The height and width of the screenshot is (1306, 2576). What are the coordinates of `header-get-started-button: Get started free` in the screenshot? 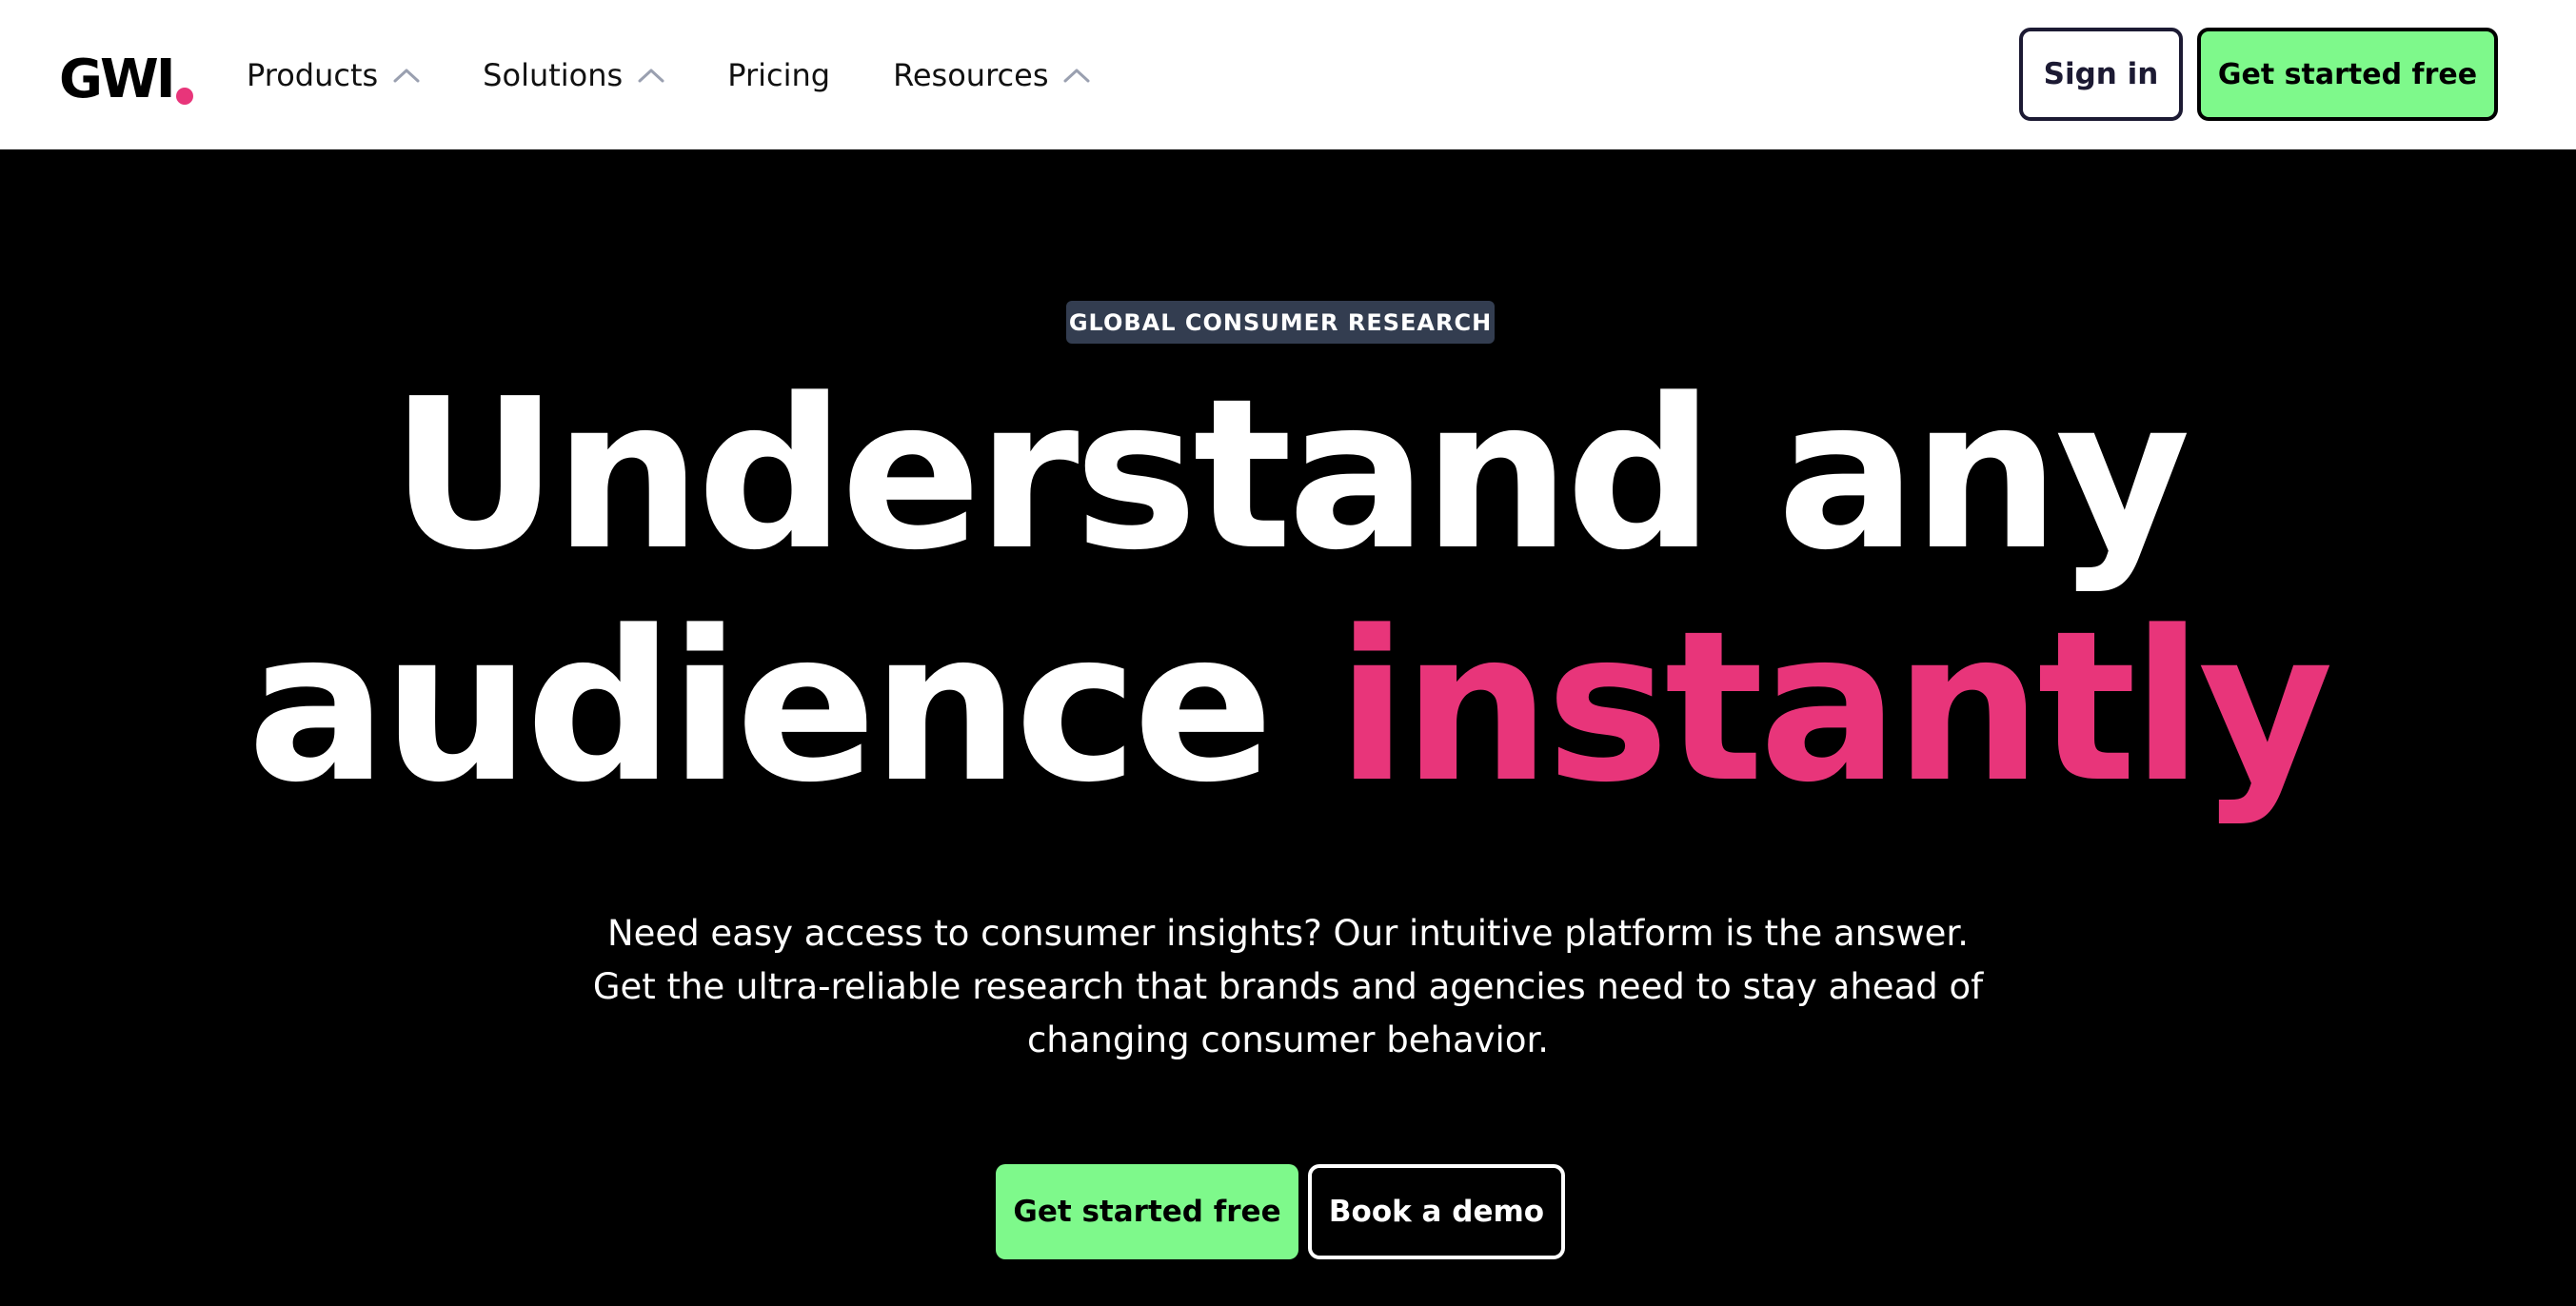 It's located at (2347, 74).